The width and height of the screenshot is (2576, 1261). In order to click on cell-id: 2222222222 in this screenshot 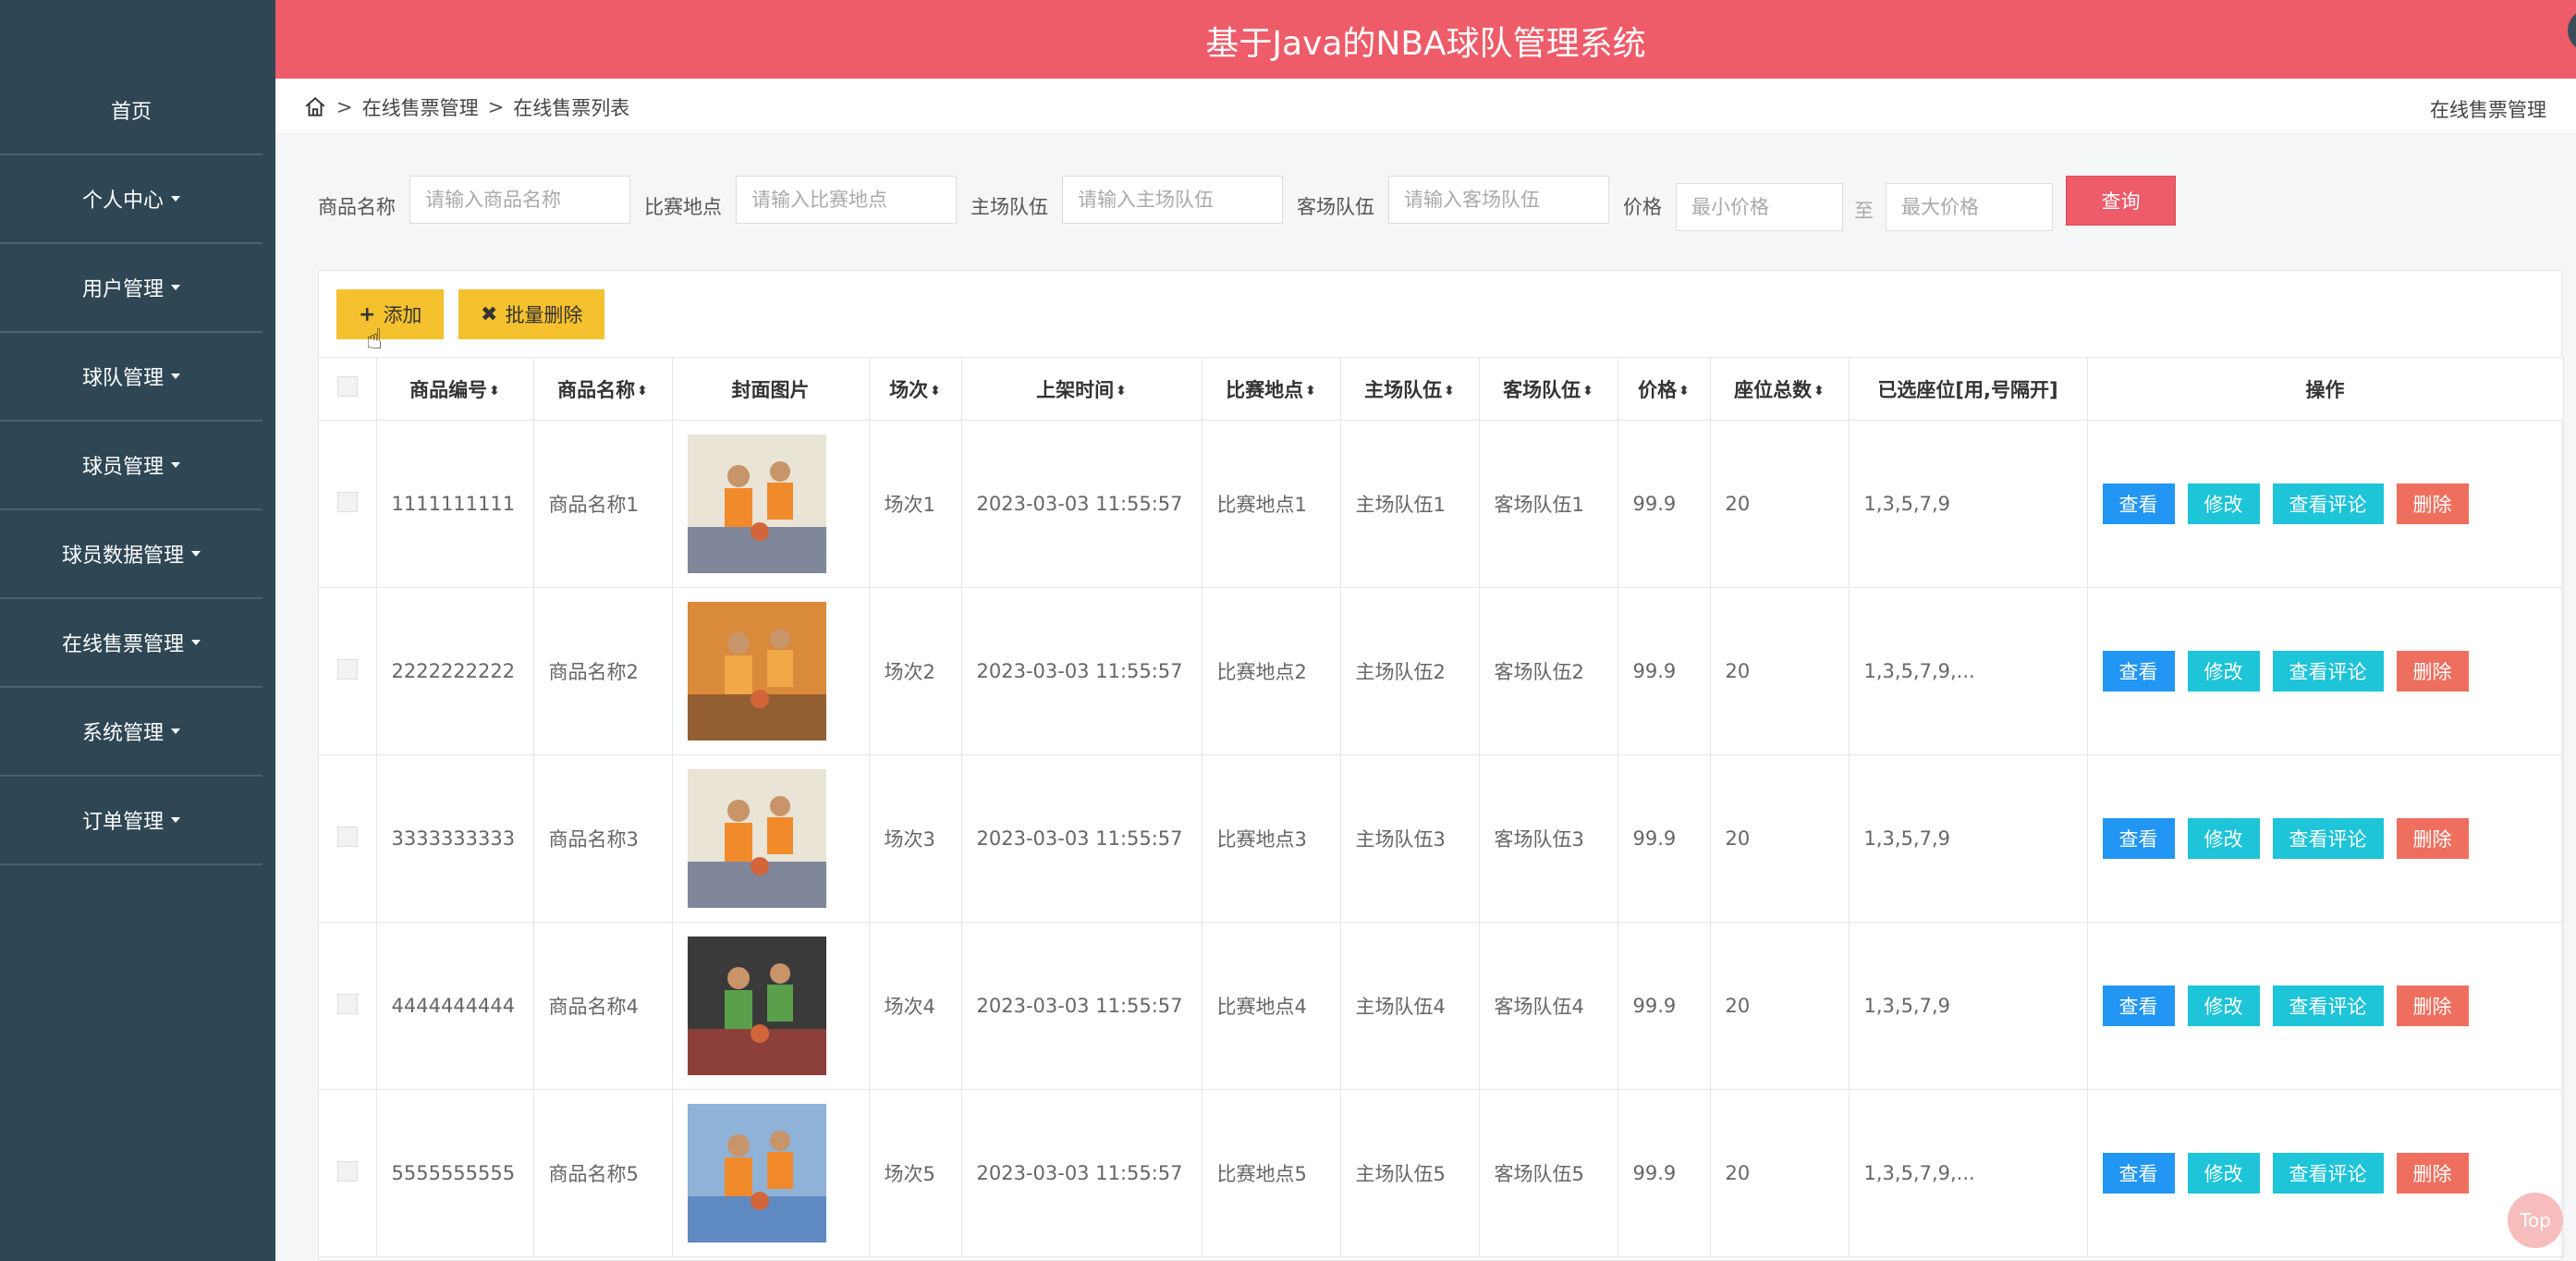, I will do `click(455, 671)`.